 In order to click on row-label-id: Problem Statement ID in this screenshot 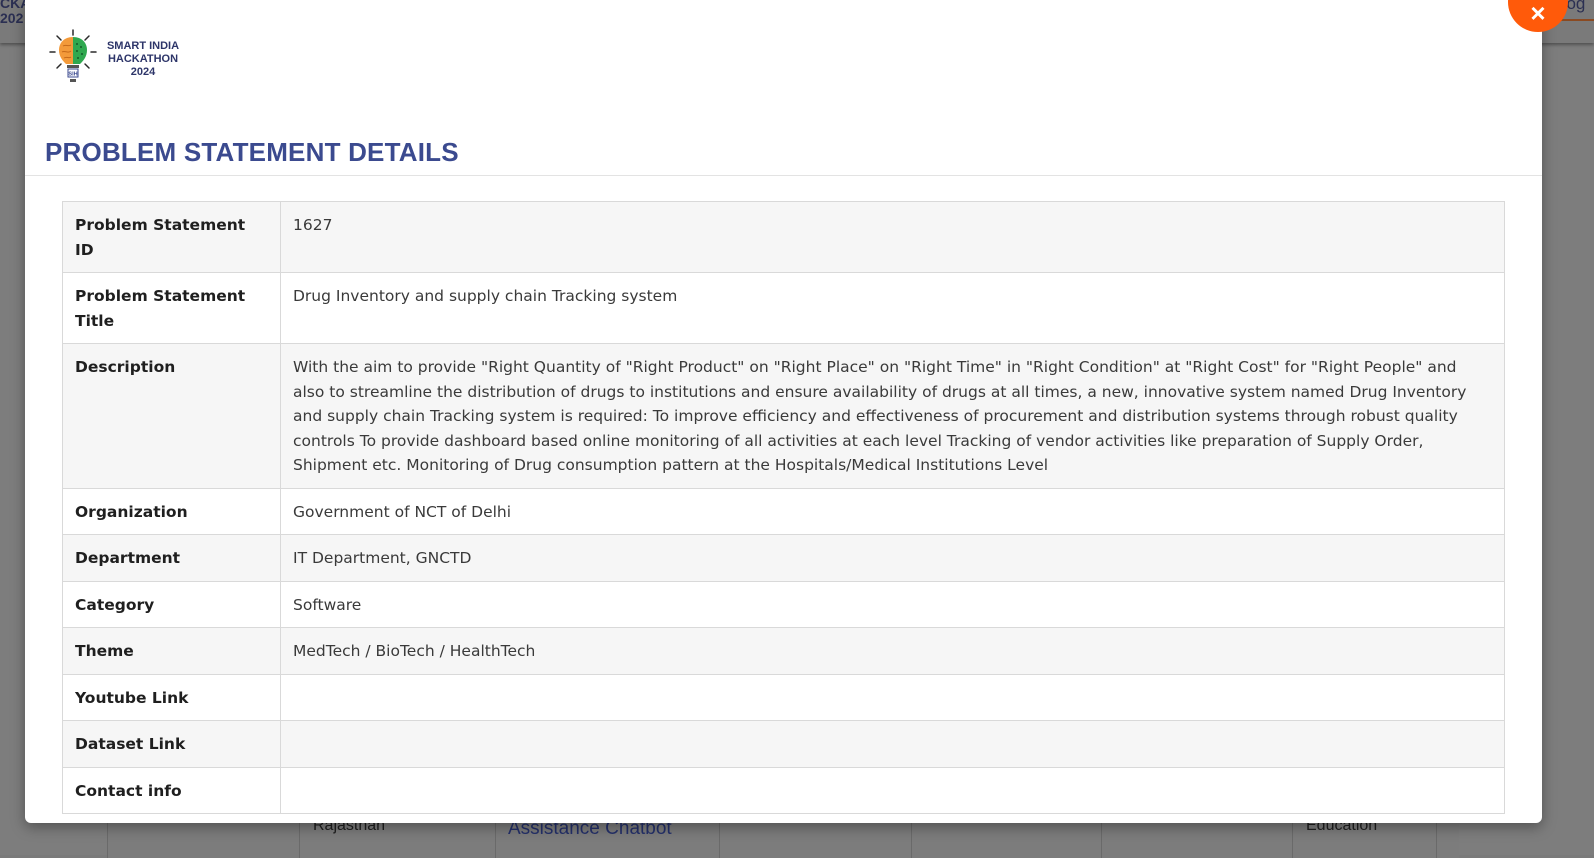, I will do `click(172, 237)`.